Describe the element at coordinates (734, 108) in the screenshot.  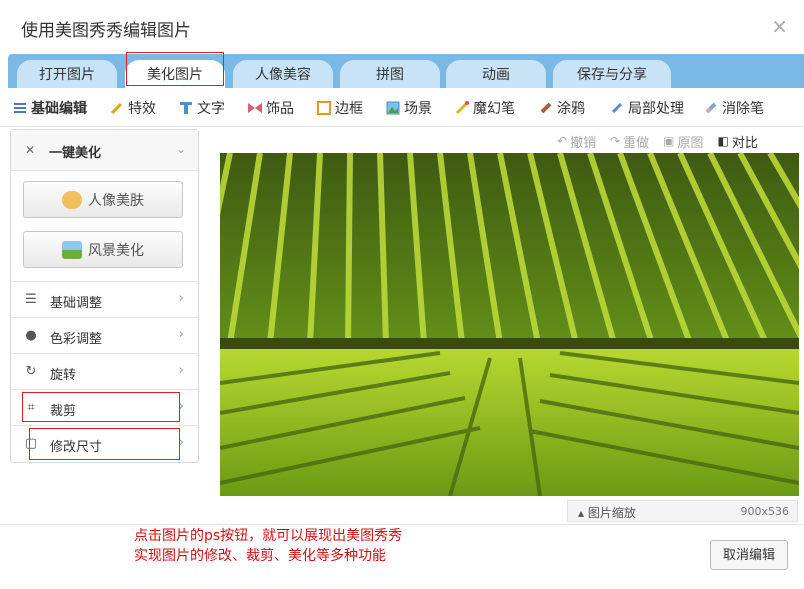
I see `tool-eraser: 消除笔` at that location.